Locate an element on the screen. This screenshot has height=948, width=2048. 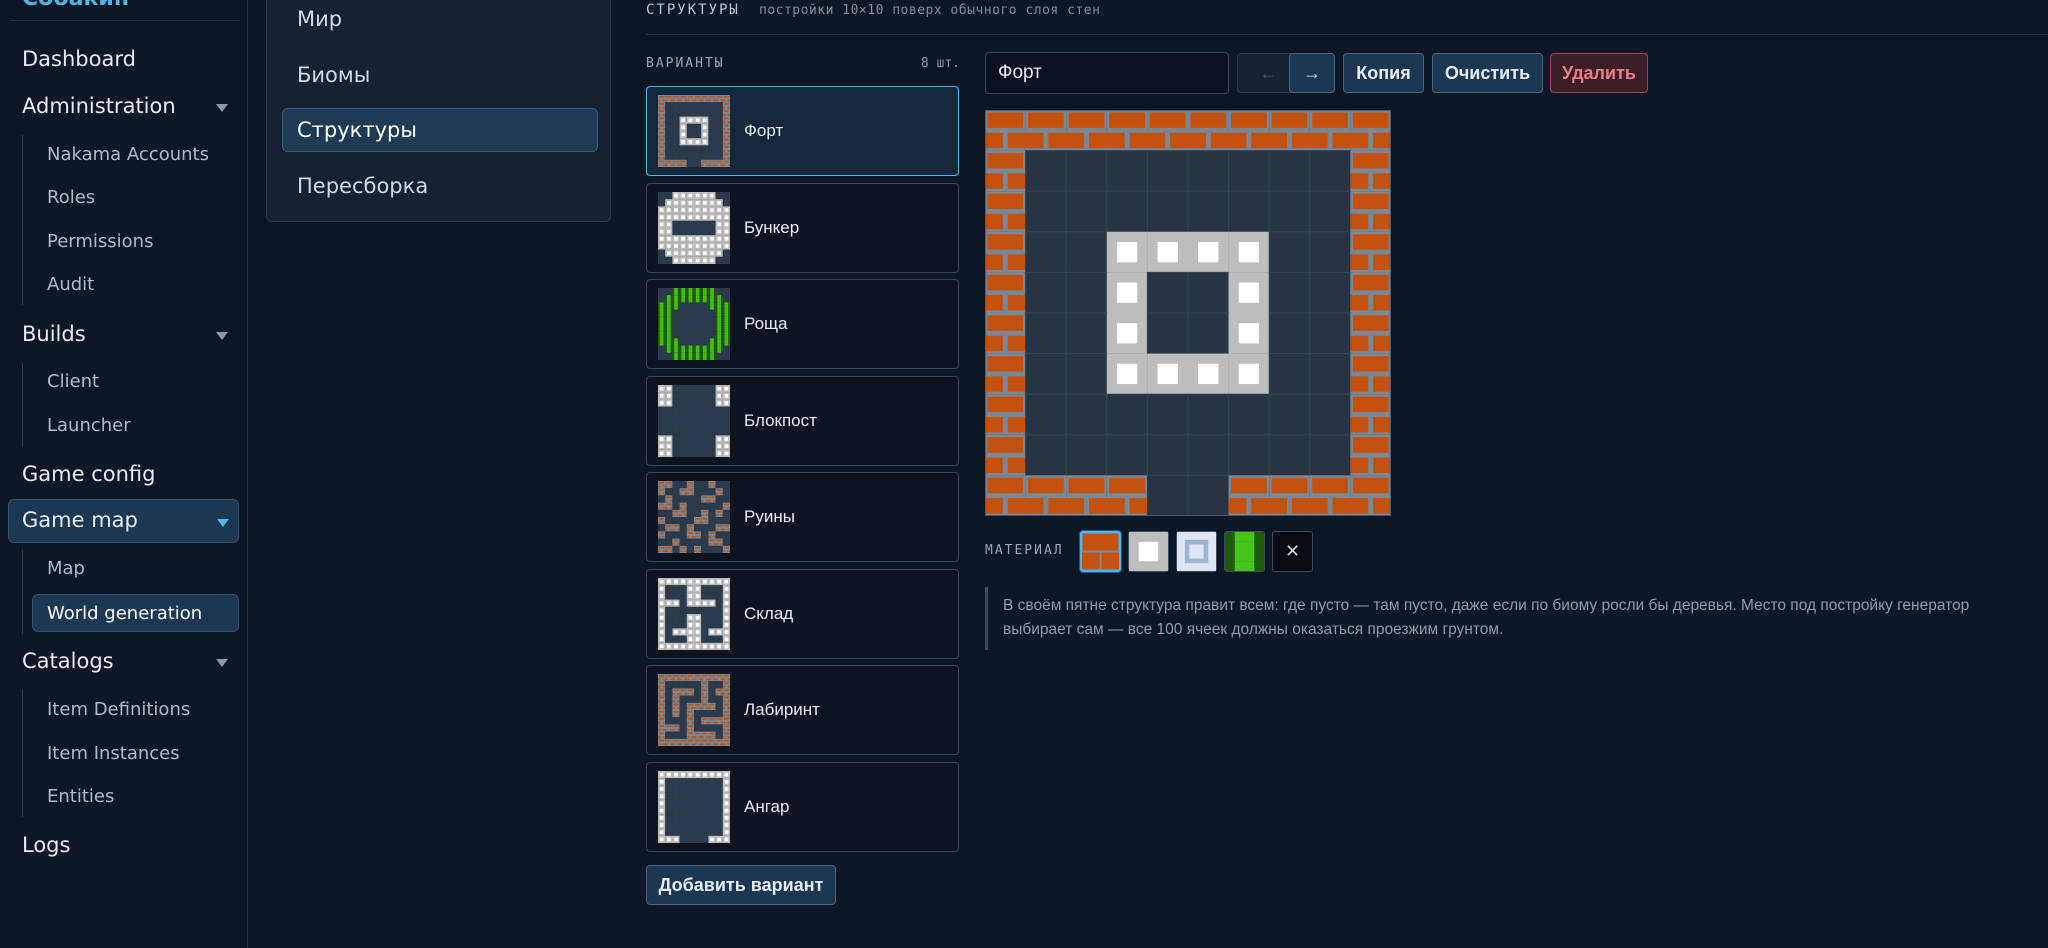
variant-card: Форт is located at coordinates (802, 131).